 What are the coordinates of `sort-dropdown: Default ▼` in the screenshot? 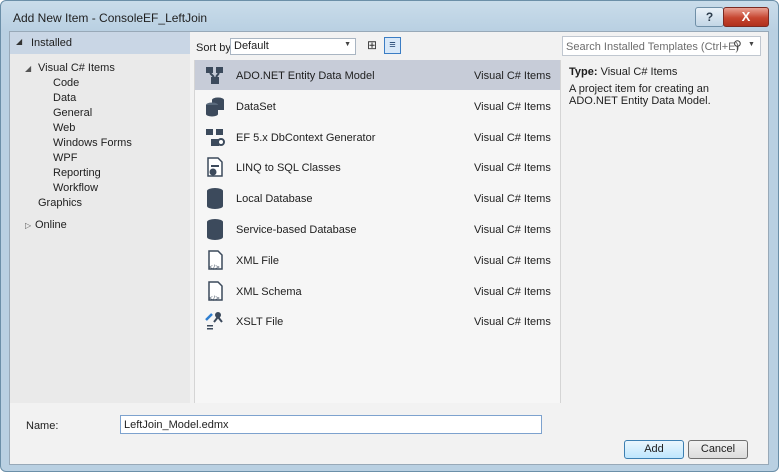 It's located at (293, 46).